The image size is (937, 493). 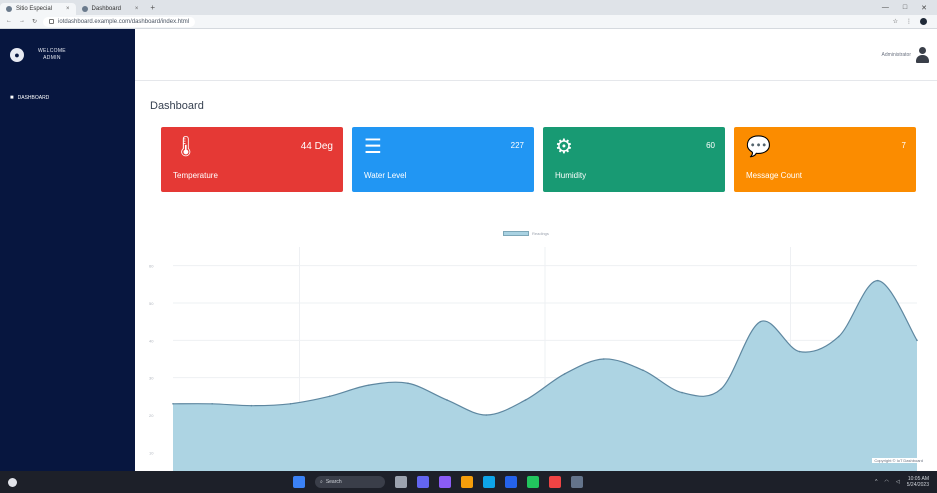 I want to click on mail-icon, so click(x=555, y=482).